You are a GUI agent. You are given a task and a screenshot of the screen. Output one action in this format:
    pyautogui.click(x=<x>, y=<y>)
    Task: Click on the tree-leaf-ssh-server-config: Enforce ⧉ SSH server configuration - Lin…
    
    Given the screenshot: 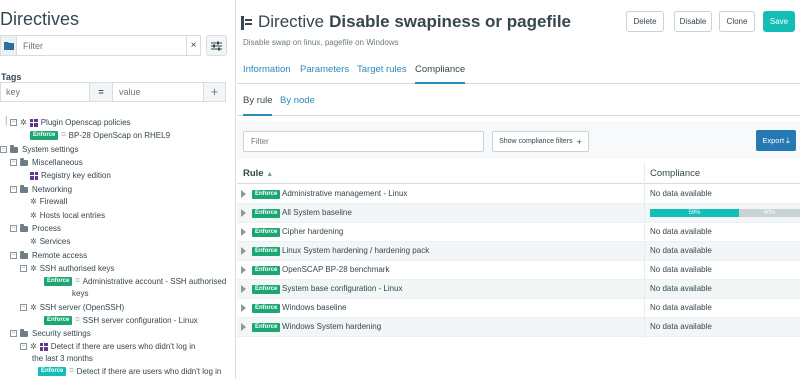 What is the action you would take?
    pyautogui.click(x=121, y=320)
    